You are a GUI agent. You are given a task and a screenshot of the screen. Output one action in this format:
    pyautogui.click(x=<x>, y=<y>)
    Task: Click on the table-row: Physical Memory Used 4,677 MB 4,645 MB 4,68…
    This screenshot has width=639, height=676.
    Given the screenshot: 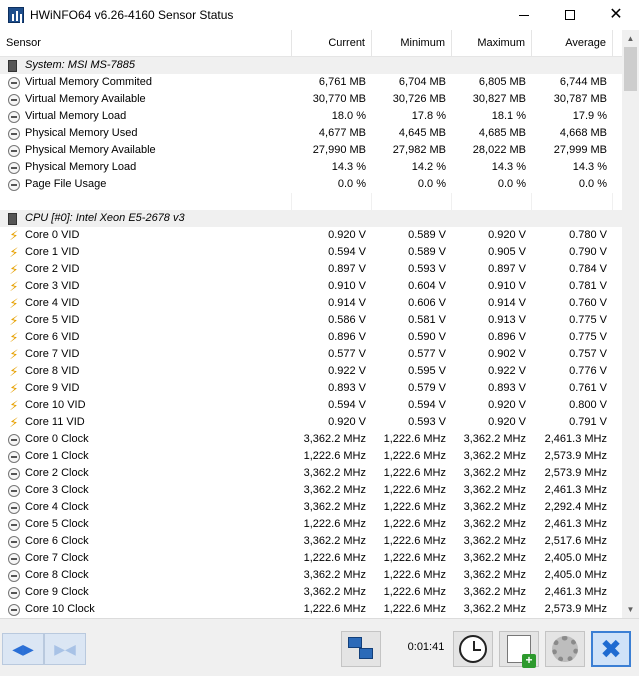 What is the action you would take?
    pyautogui.click(x=311, y=133)
    